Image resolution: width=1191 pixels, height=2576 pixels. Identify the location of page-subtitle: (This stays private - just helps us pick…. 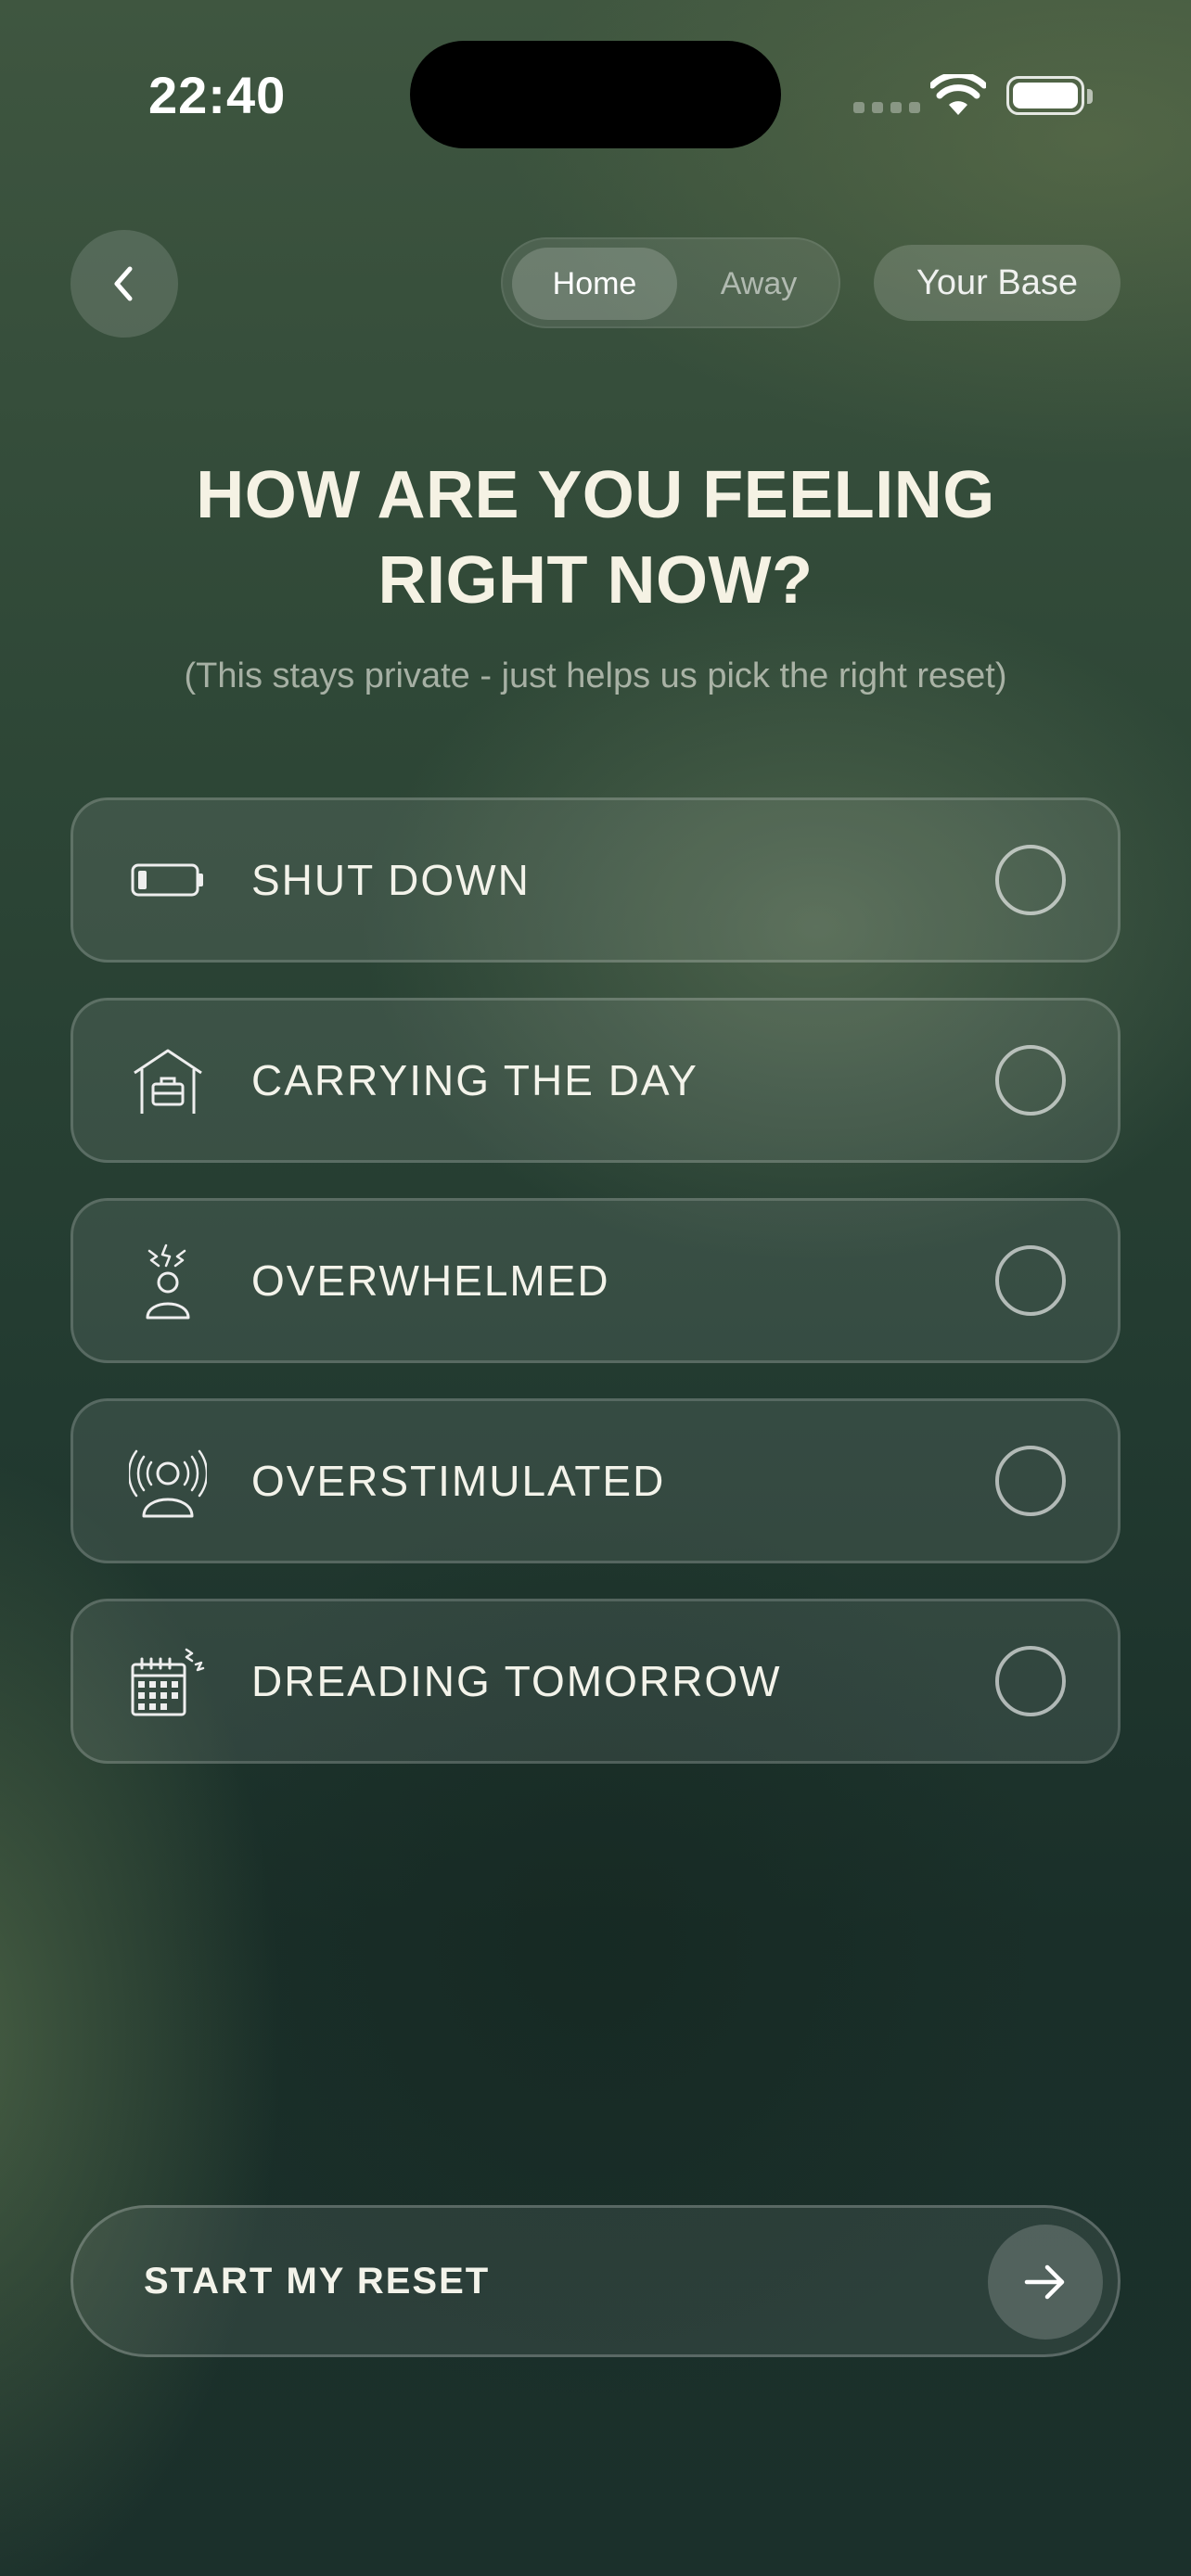
(595, 676).